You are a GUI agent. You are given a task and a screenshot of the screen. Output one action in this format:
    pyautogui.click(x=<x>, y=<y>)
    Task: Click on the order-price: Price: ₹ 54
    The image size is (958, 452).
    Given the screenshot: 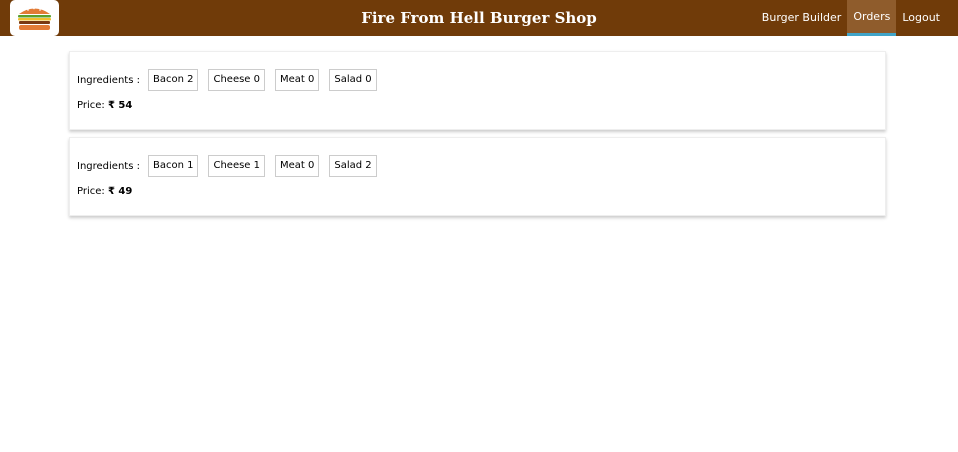 What is the action you would take?
    pyautogui.click(x=104, y=105)
    